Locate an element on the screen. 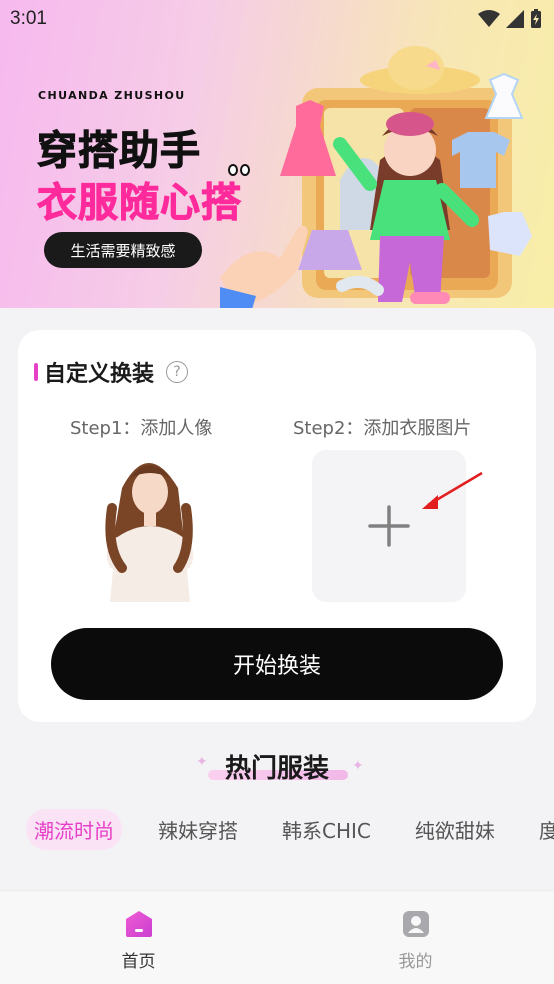  bottom-nav: 首页 我的 is located at coordinates (277, 937).